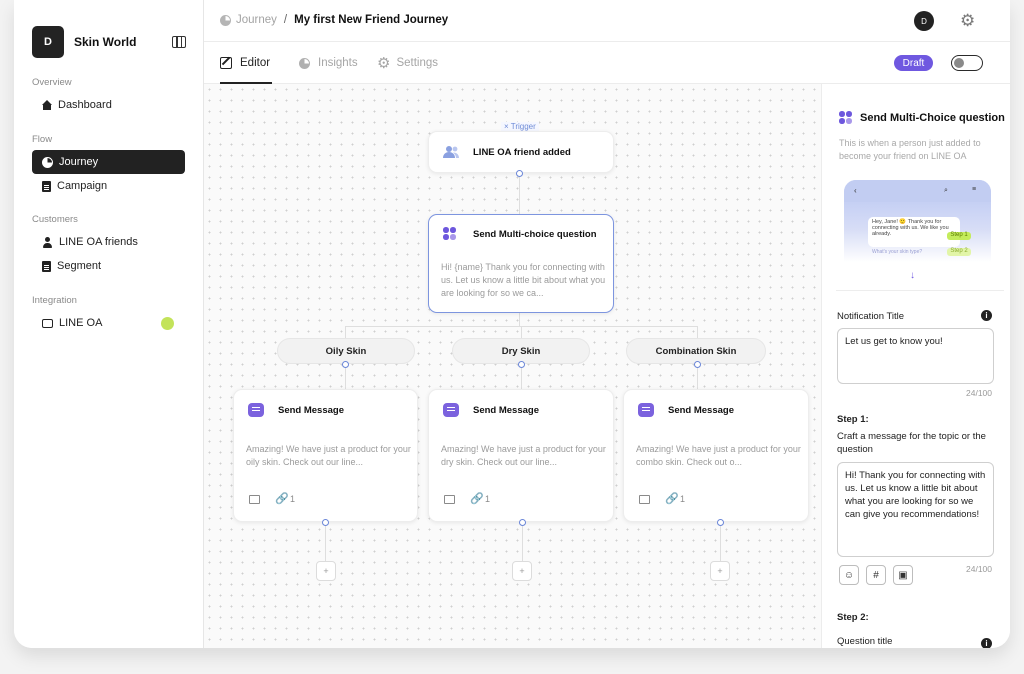  I want to click on trigger-tag: × Trigger, so click(520, 126).